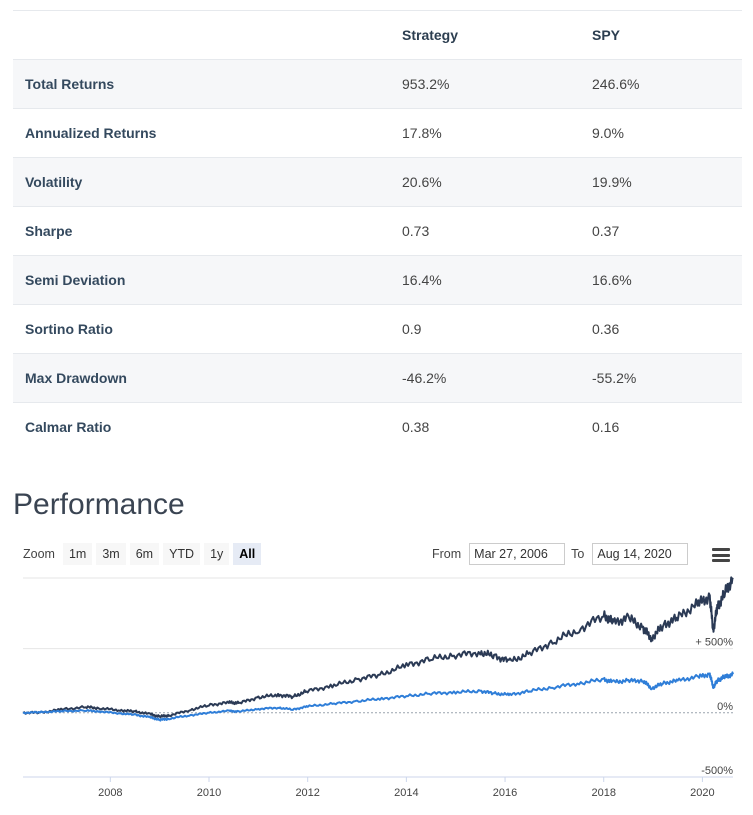 This screenshot has width=753, height=815. What do you see at coordinates (667, 329) in the screenshot?
I see `spy-value: 0.36` at bounding box center [667, 329].